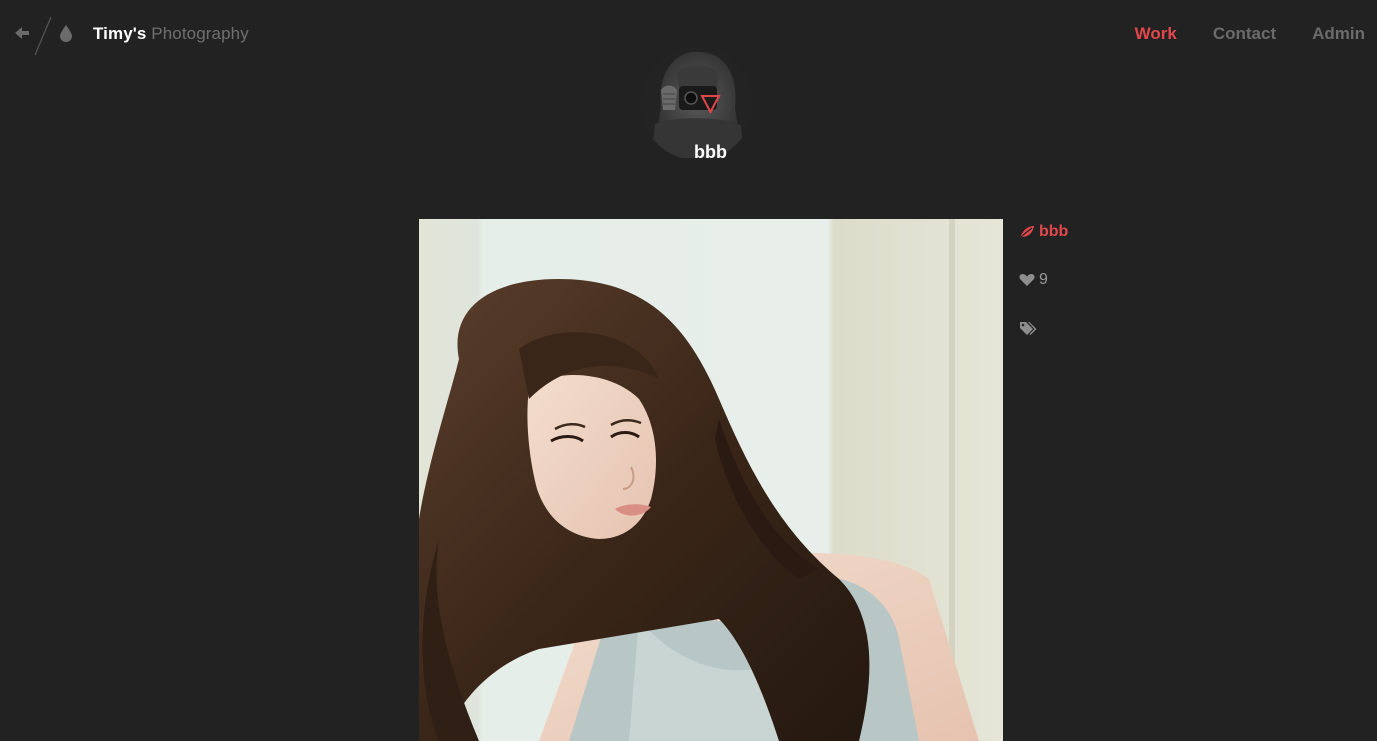 The height and width of the screenshot is (741, 1377). Describe the element at coordinates (688, 152) in the screenshot. I see `author-name: bbb` at that location.